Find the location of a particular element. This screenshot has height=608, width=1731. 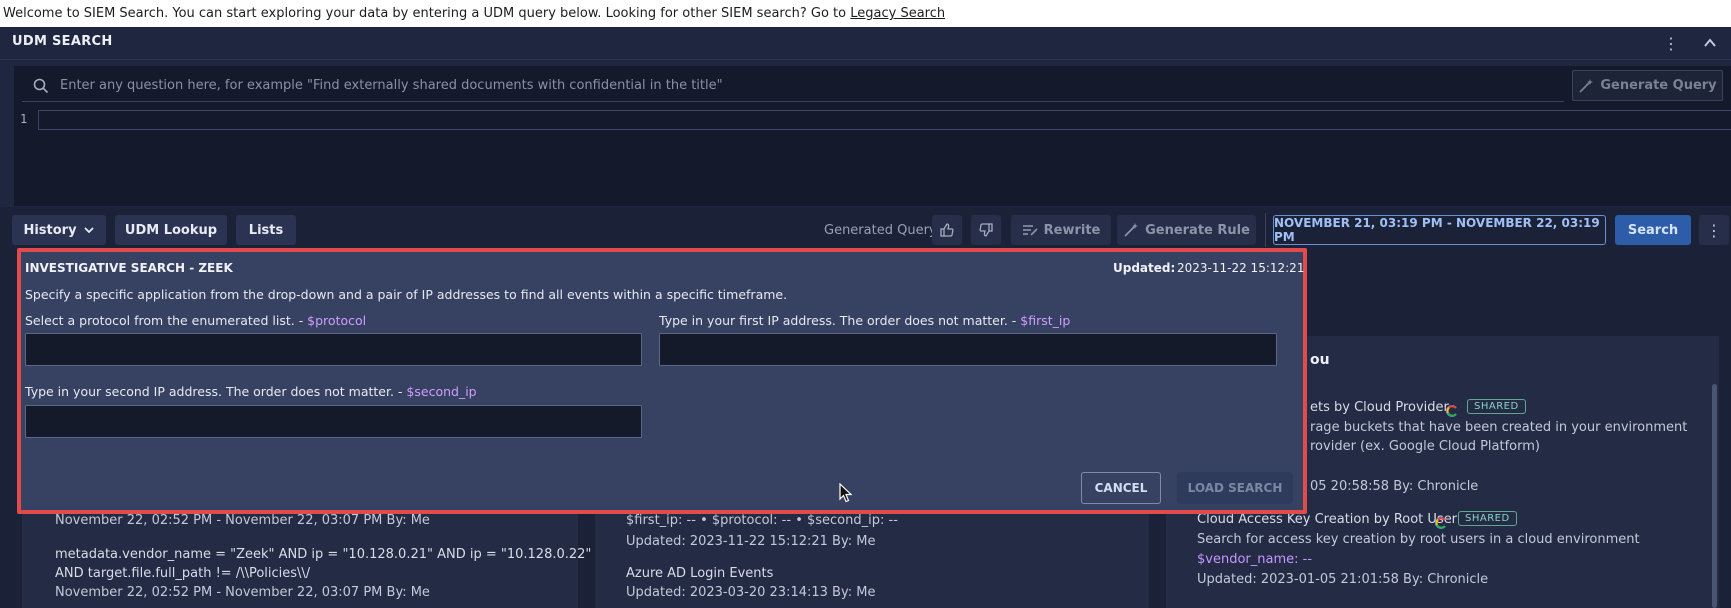

thumbs-up-icon is located at coordinates (947, 230).